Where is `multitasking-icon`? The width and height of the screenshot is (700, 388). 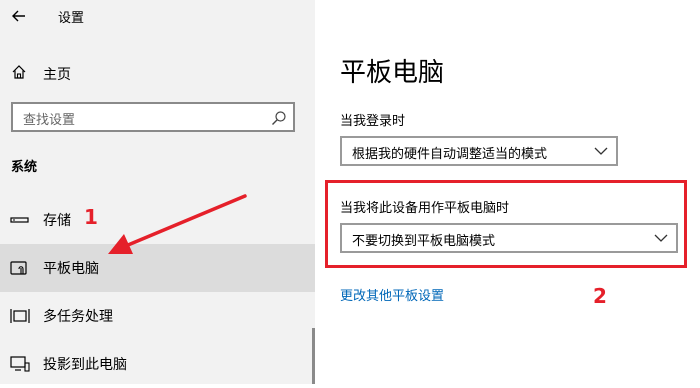 multitasking-icon is located at coordinates (20, 316).